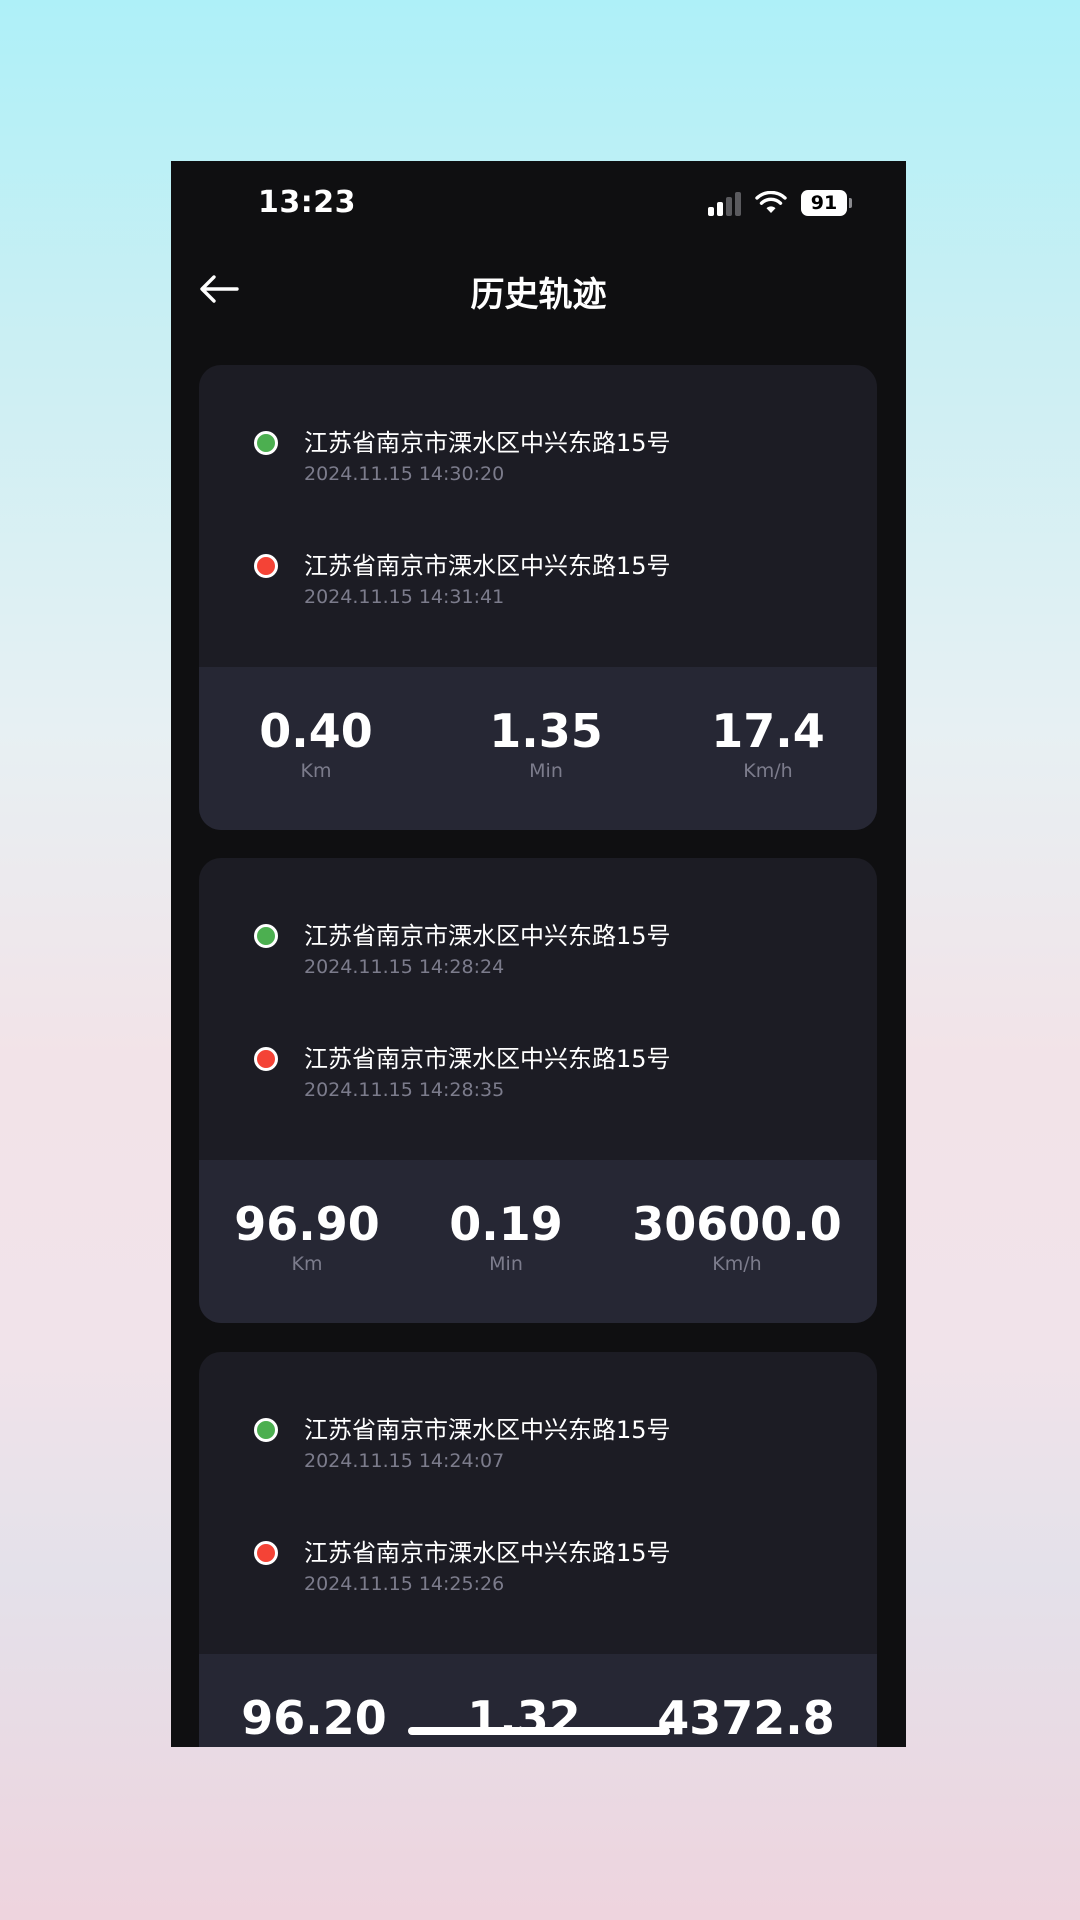 The image size is (1080, 1920). Describe the element at coordinates (546, 731) in the screenshot. I see `duration-value: 1.35` at that location.